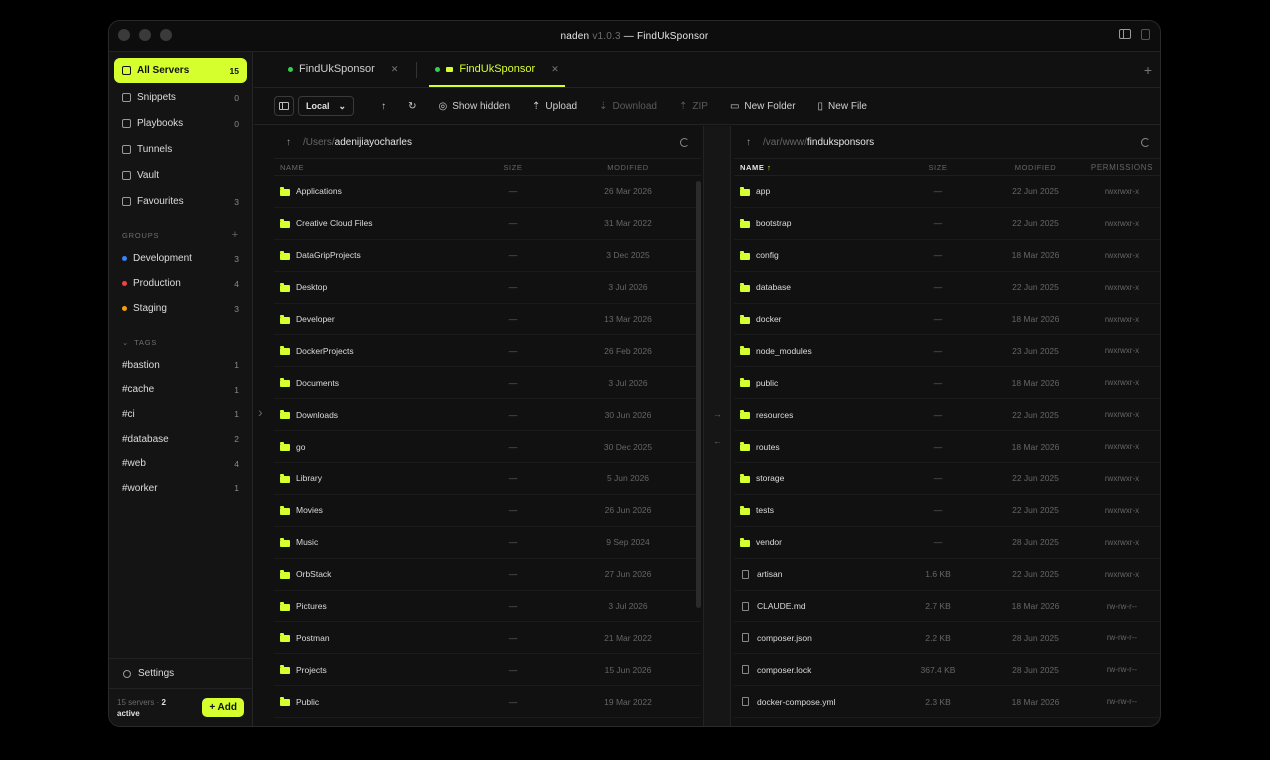 Image resolution: width=1270 pixels, height=760 pixels. Describe the element at coordinates (947, 479) in the screenshot. I see `table-row: storage — 22 Jun 2025 rwxrwxr-x` at that location.